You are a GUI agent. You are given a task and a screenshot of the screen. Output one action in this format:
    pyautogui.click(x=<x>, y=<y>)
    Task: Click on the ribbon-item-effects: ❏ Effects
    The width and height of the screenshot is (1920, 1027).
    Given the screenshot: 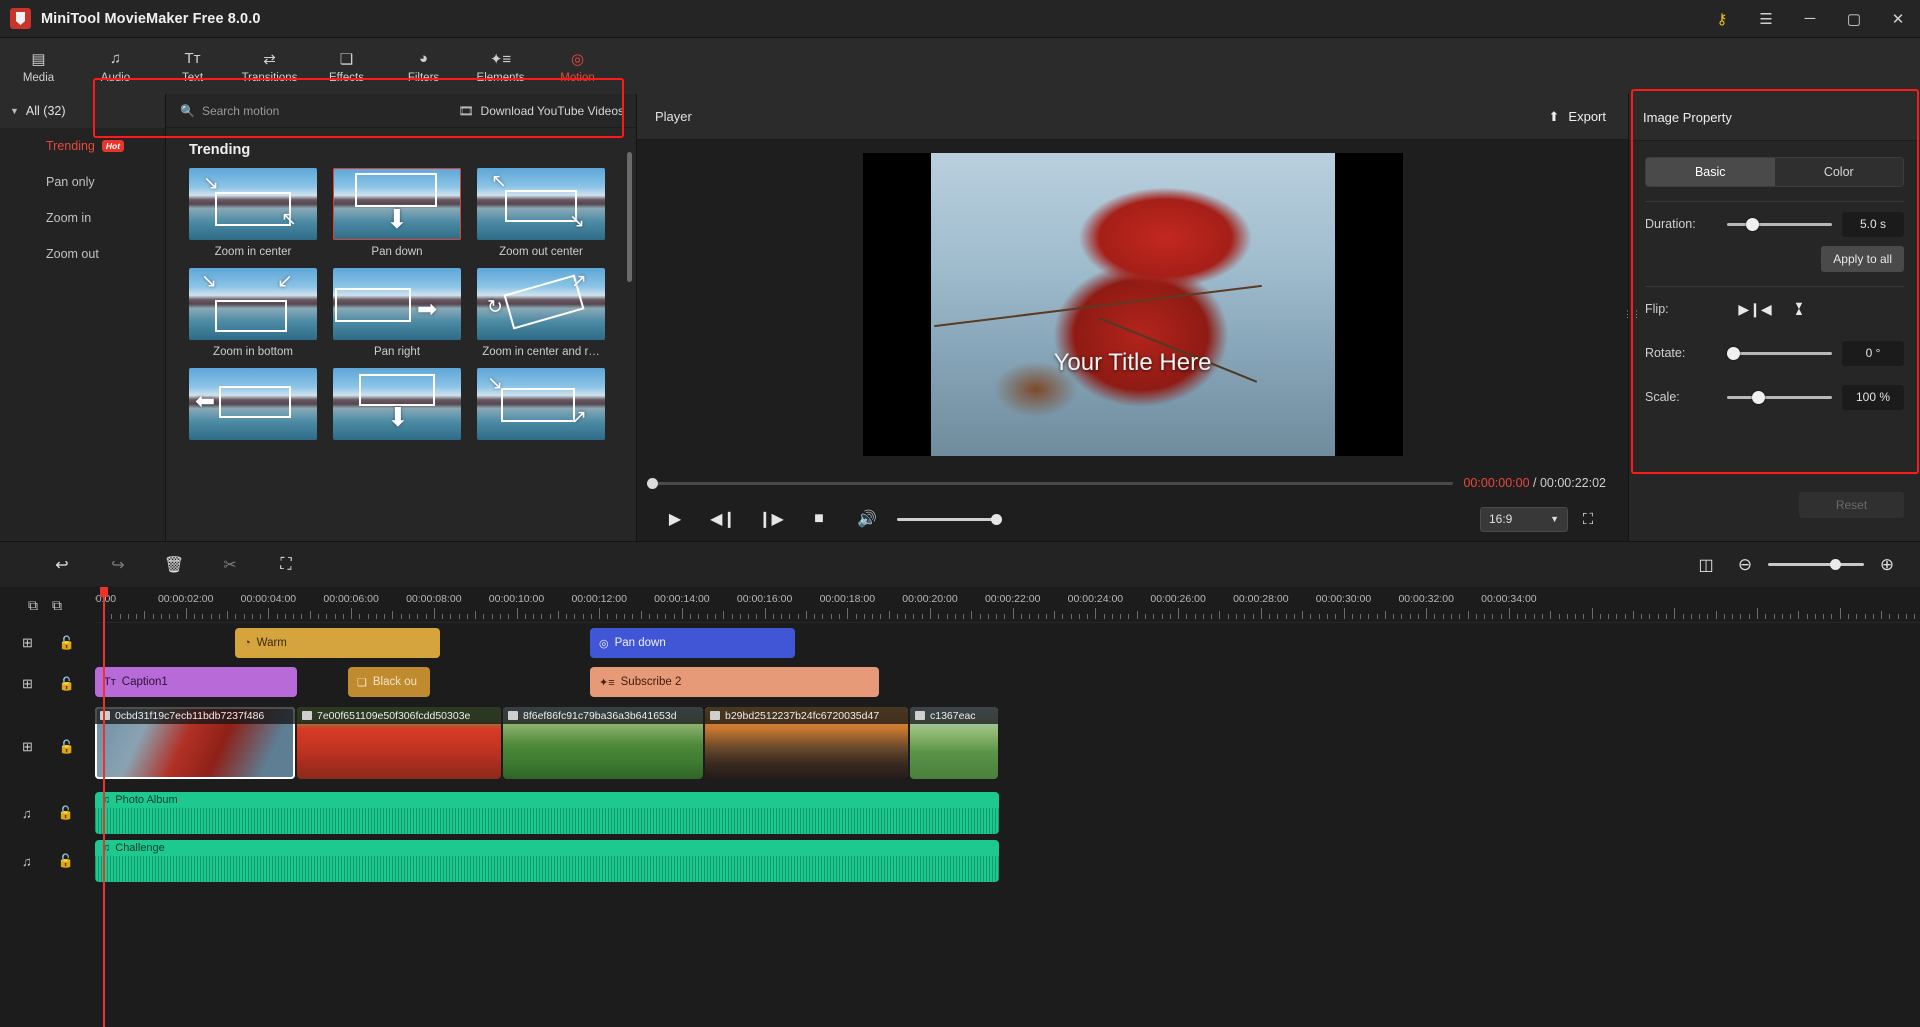 What is the action you would take?
    pyautogui.click(x=346, y=66)
    